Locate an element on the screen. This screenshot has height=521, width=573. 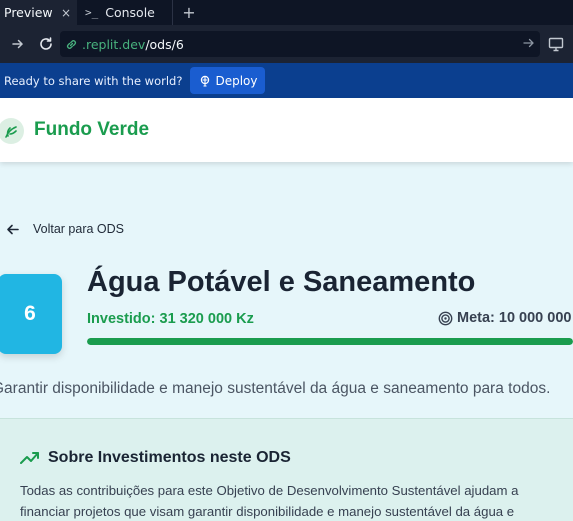
forward-button is located at coordinates (18, 44).